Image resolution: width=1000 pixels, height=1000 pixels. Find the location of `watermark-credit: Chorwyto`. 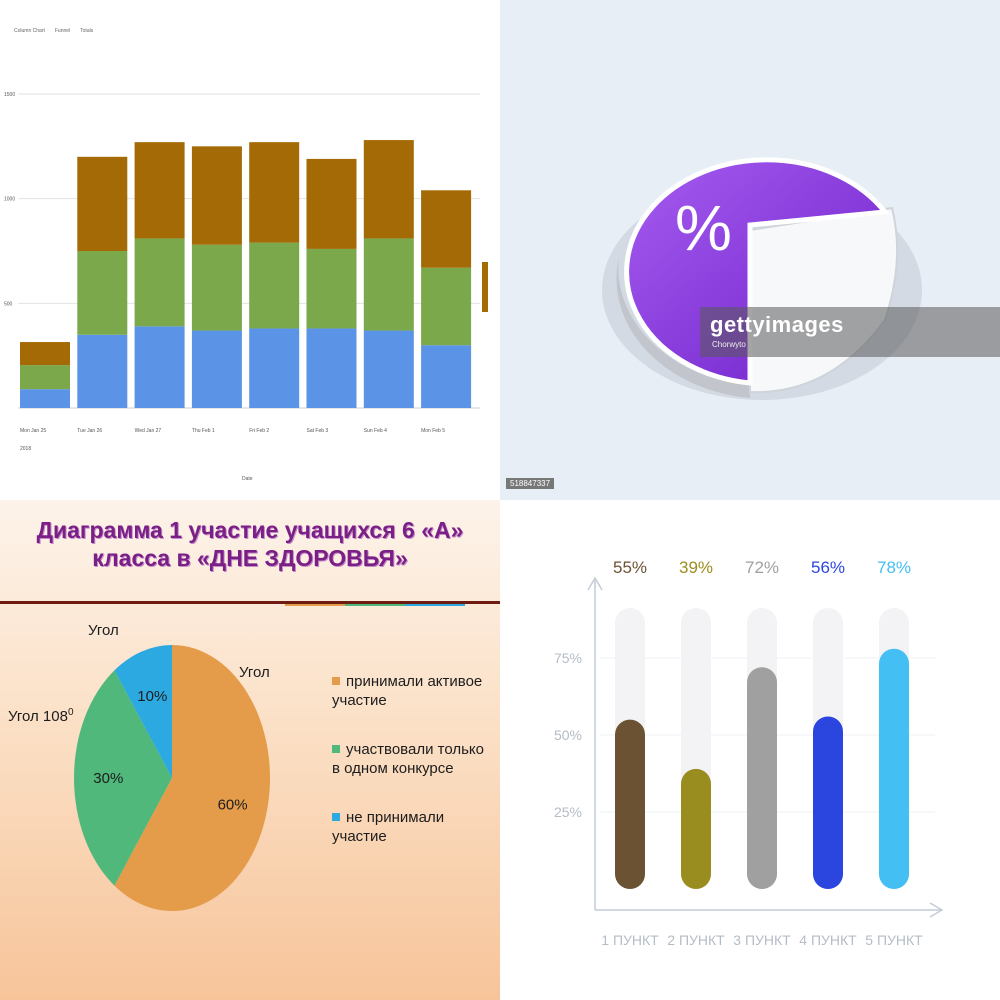

watermark-credit: Chorwyto is located at coordinates (729, 344).